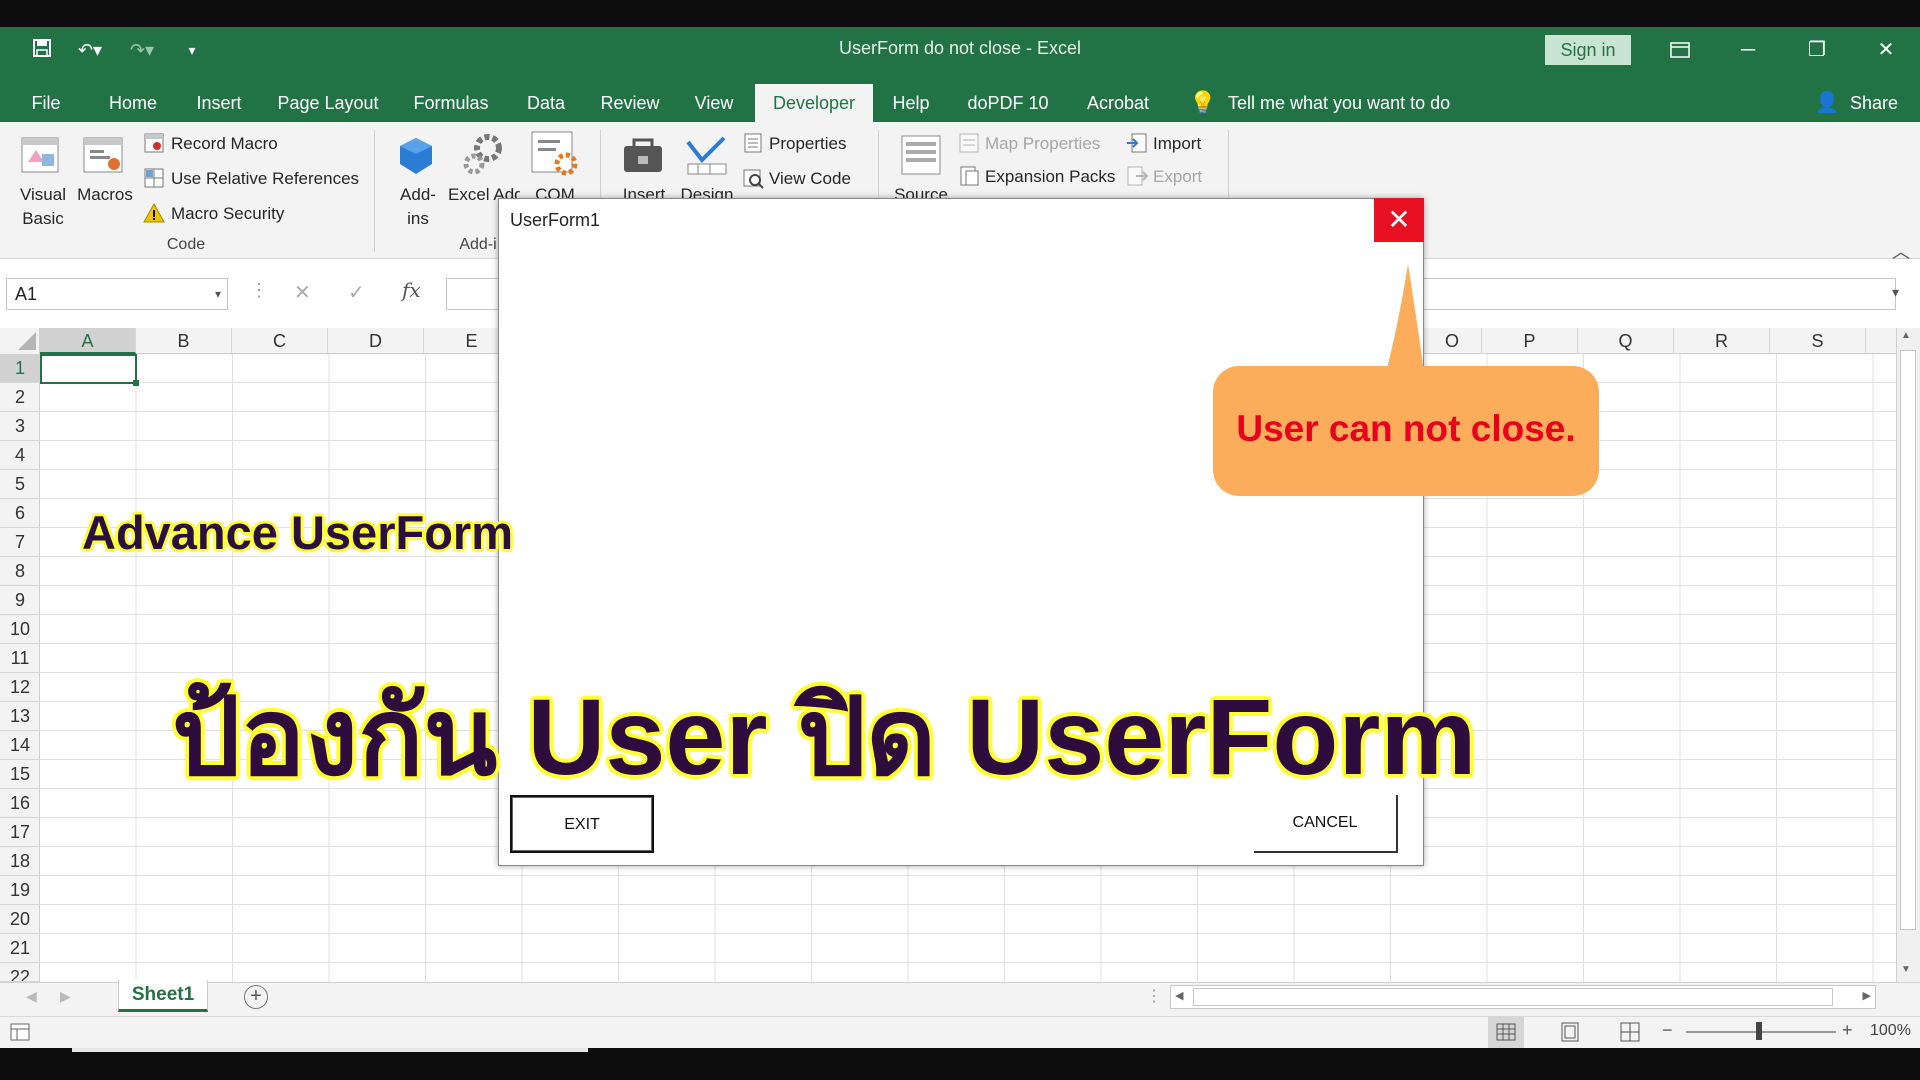 This screenshot has width=1920, height=1080. Describe the element at coordinates (20, 803) in the screenshot. I see `row-header: 16` at that location.